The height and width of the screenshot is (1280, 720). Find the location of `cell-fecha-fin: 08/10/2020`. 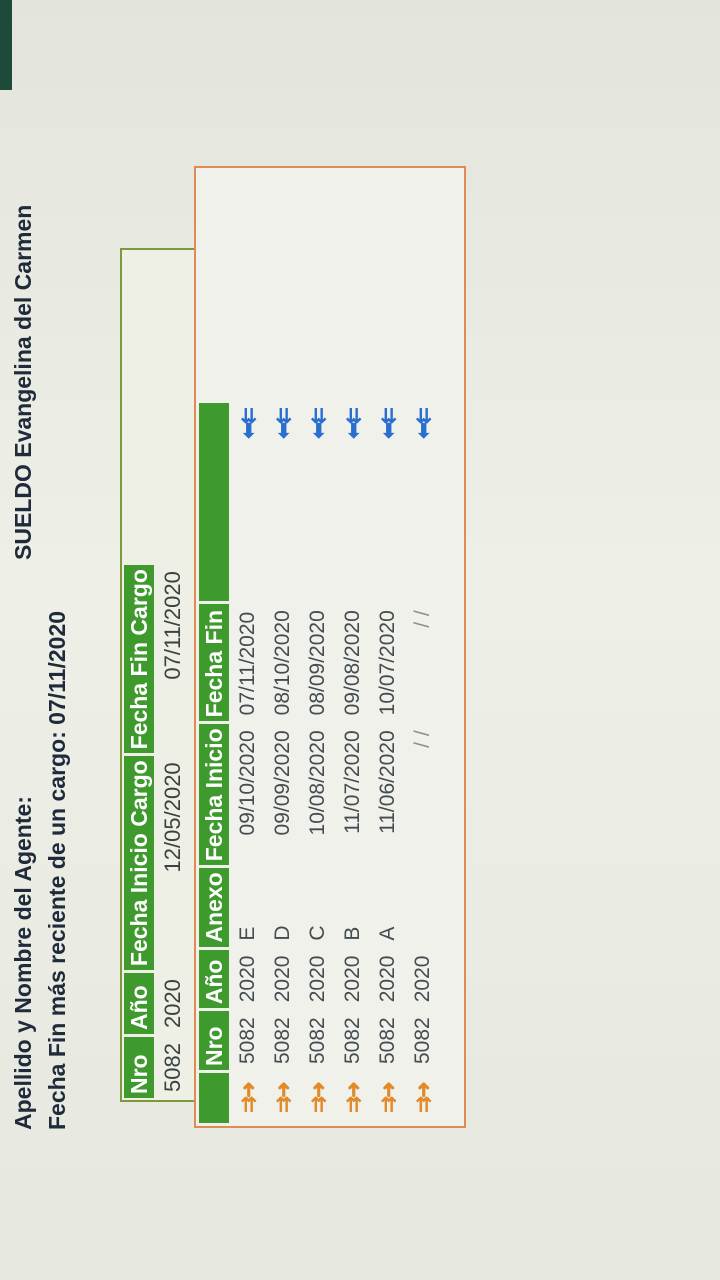

cell-fecha-fin: 08/10/2020 is located at coordinates (282, 663).